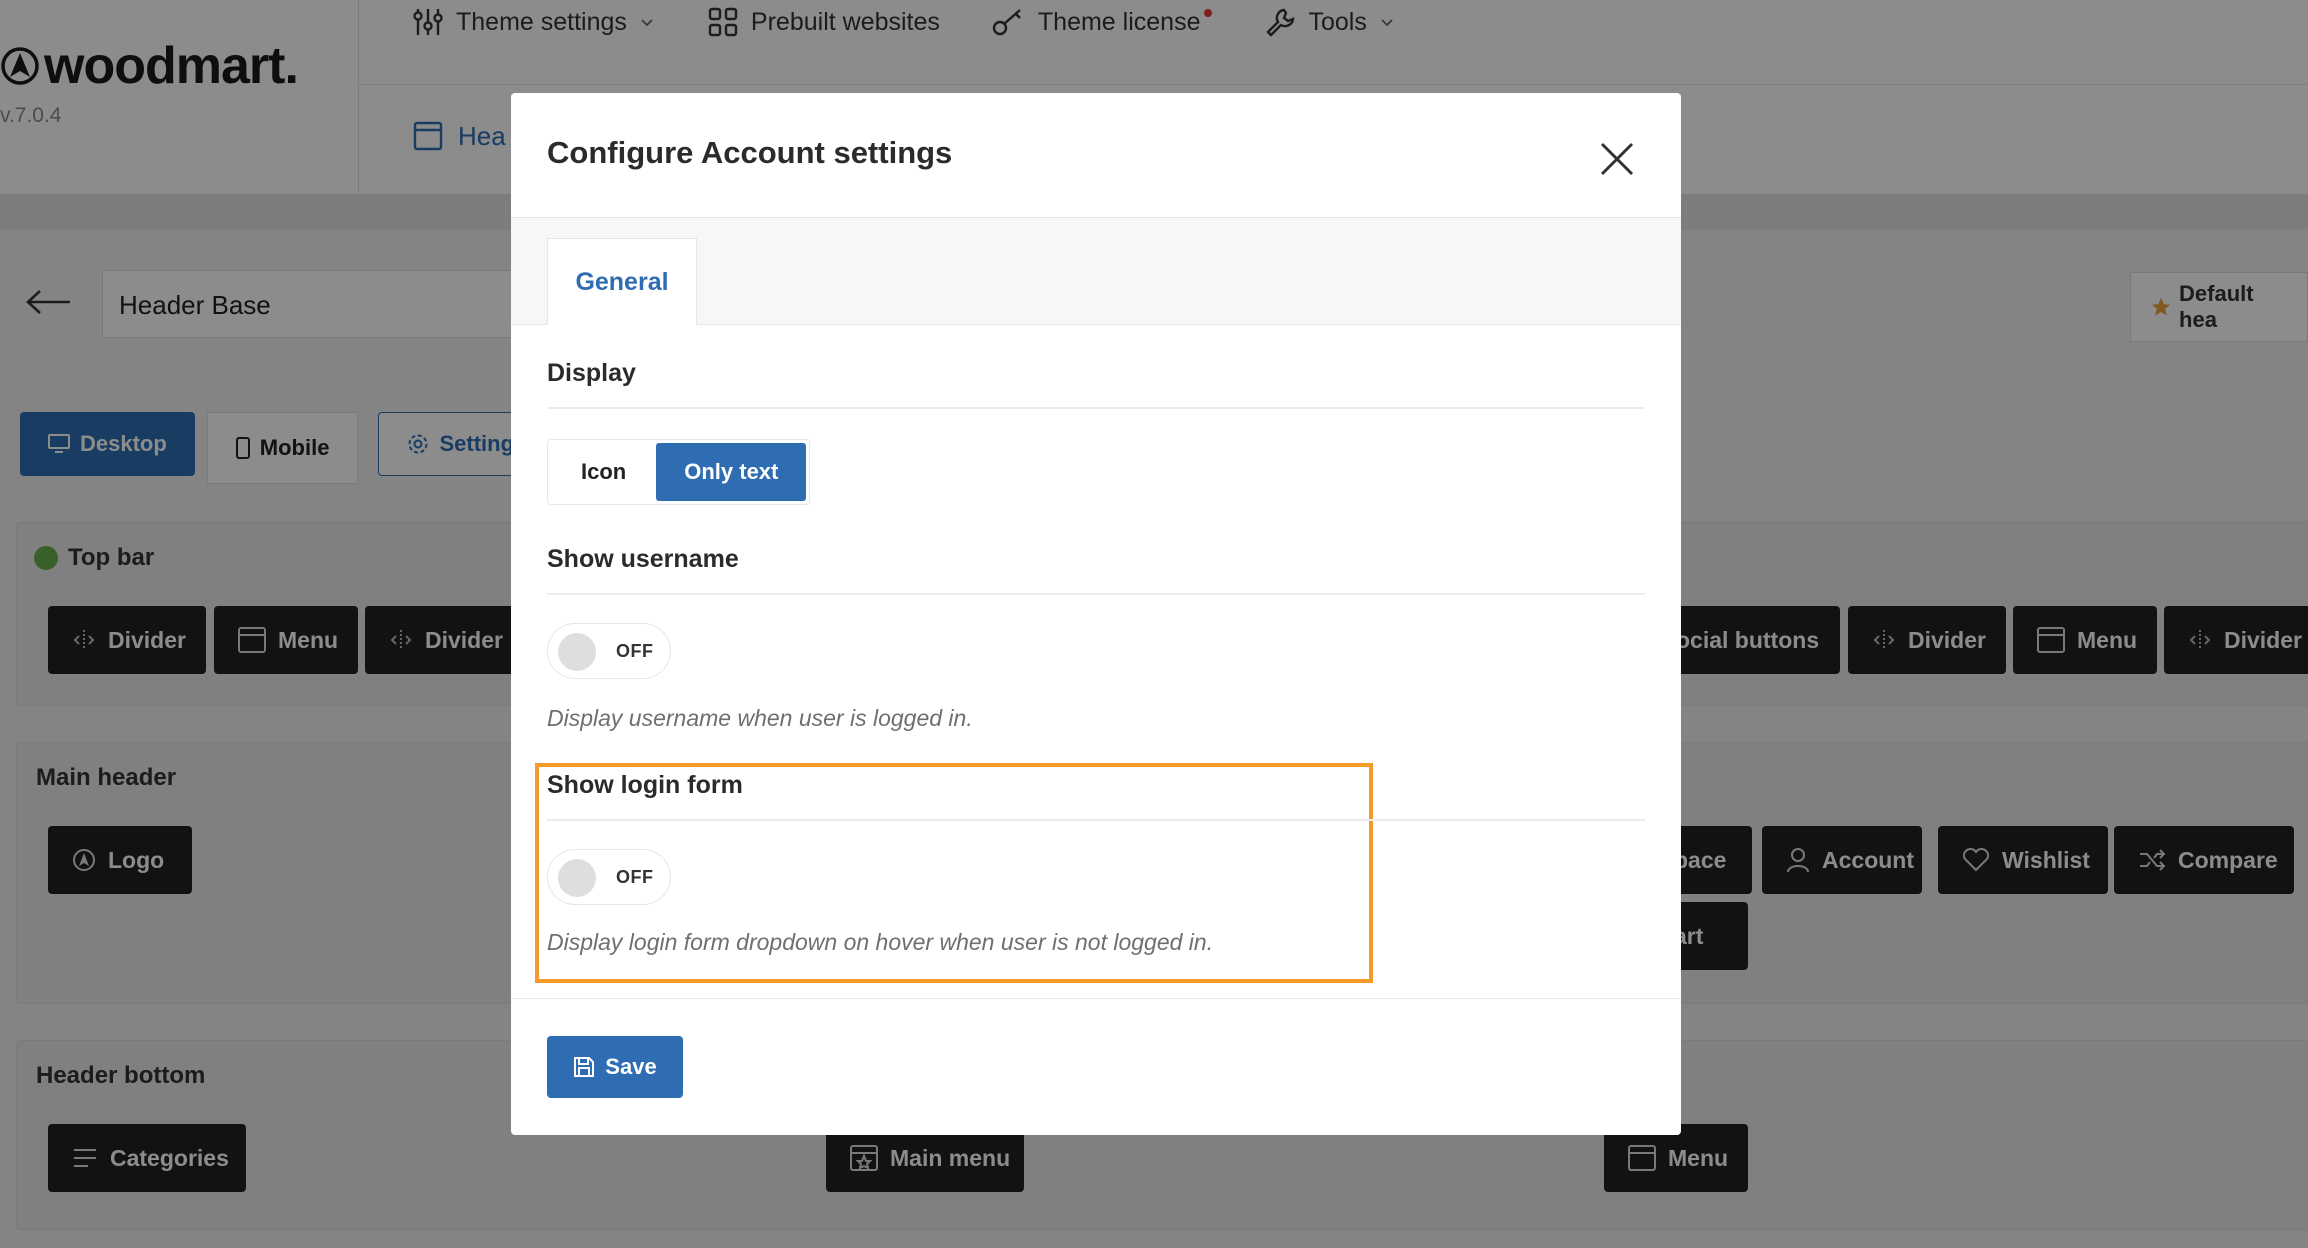 The width and height of the screenshot is (2308, 1248). I want to click on display-option-only-text: Only text, so click(731, 472).